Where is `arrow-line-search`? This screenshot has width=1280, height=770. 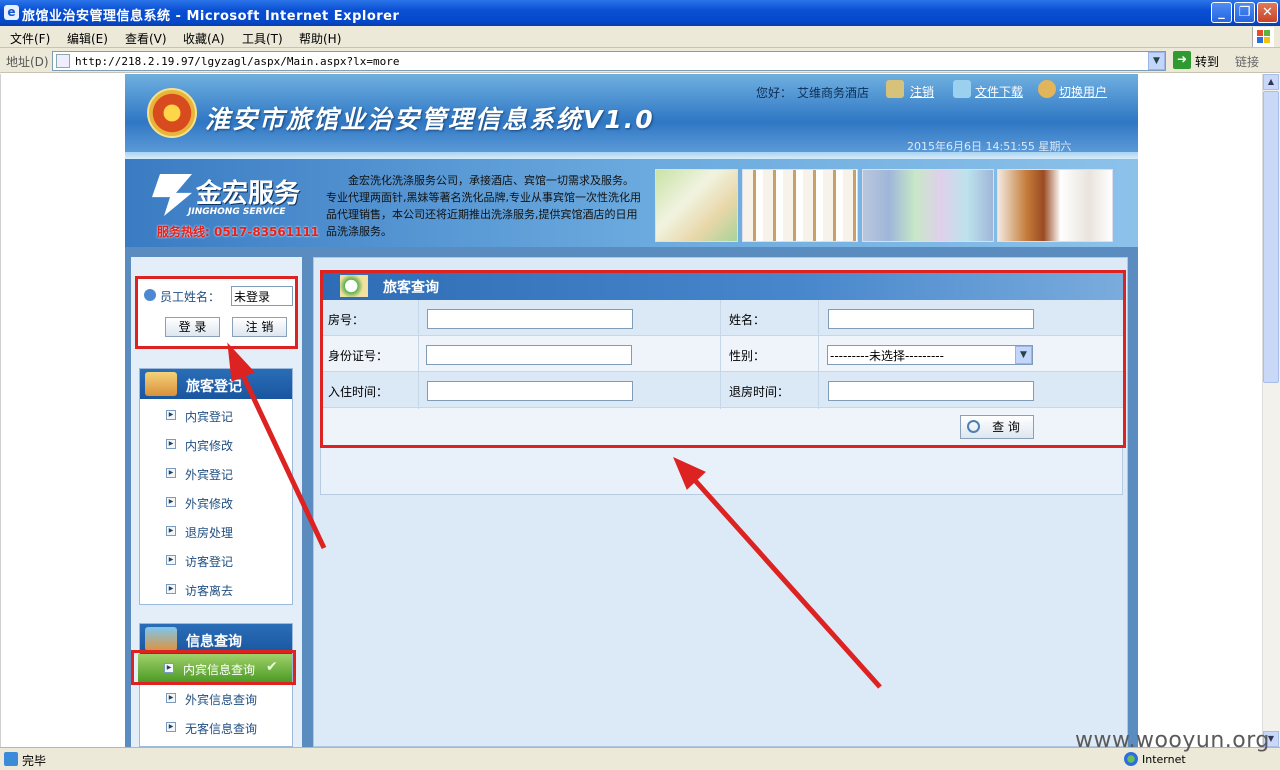 arrow-line-search is located at coordinates (786, 582).